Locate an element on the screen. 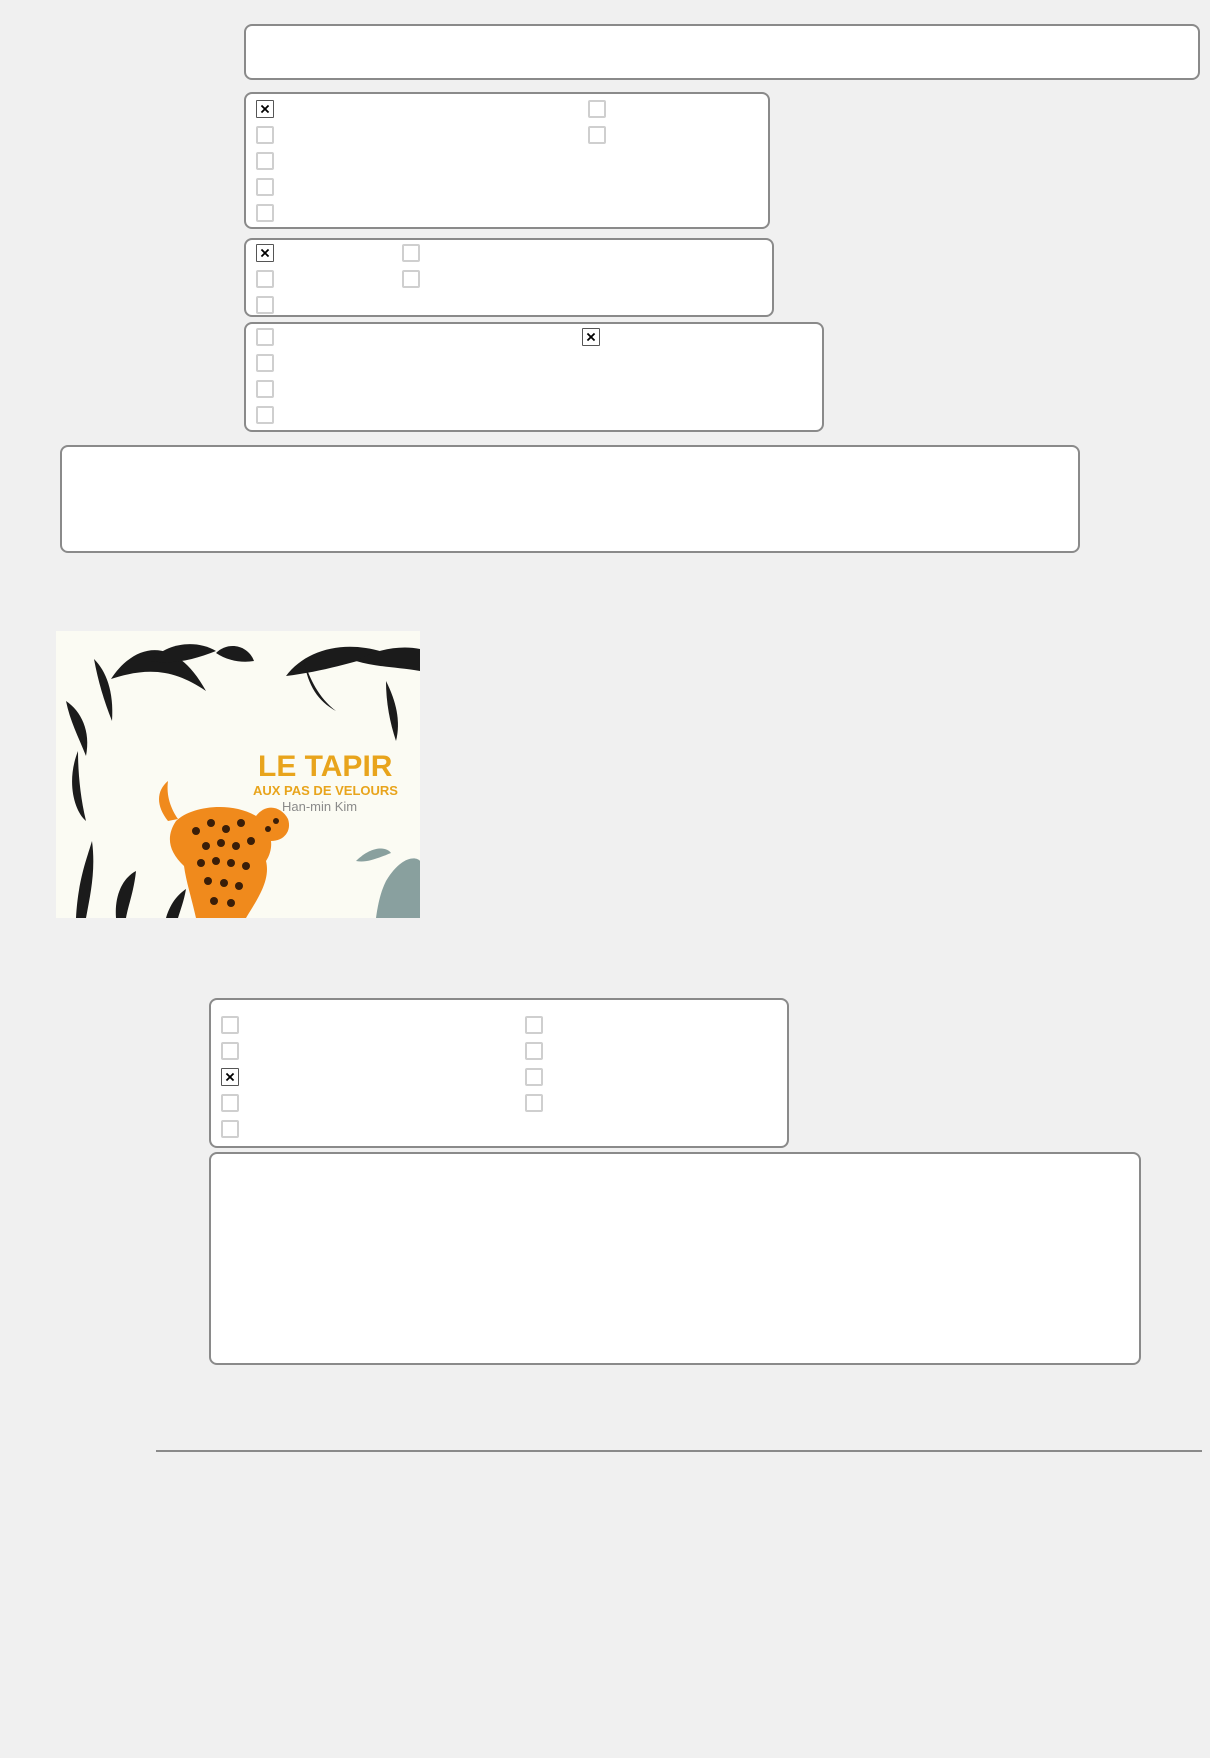 This screenshot has height=1758, width=1210. text-field-top is located at coordinates (722, 52).